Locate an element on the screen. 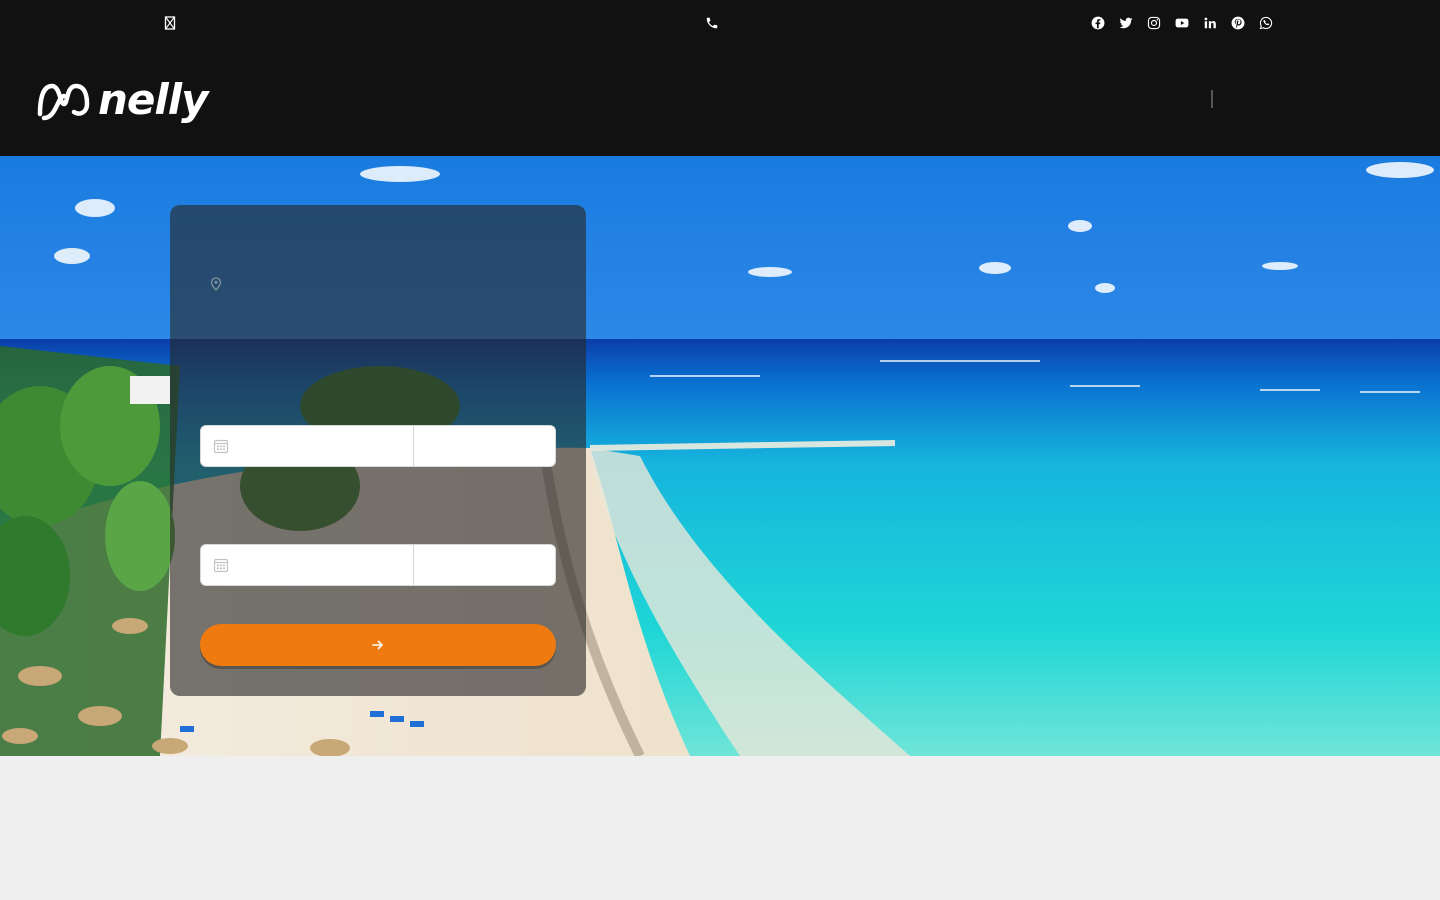 Image resolution: width=1440 pixels, height=900 pixels. search-submit-button is located at coordinates (378, 645).